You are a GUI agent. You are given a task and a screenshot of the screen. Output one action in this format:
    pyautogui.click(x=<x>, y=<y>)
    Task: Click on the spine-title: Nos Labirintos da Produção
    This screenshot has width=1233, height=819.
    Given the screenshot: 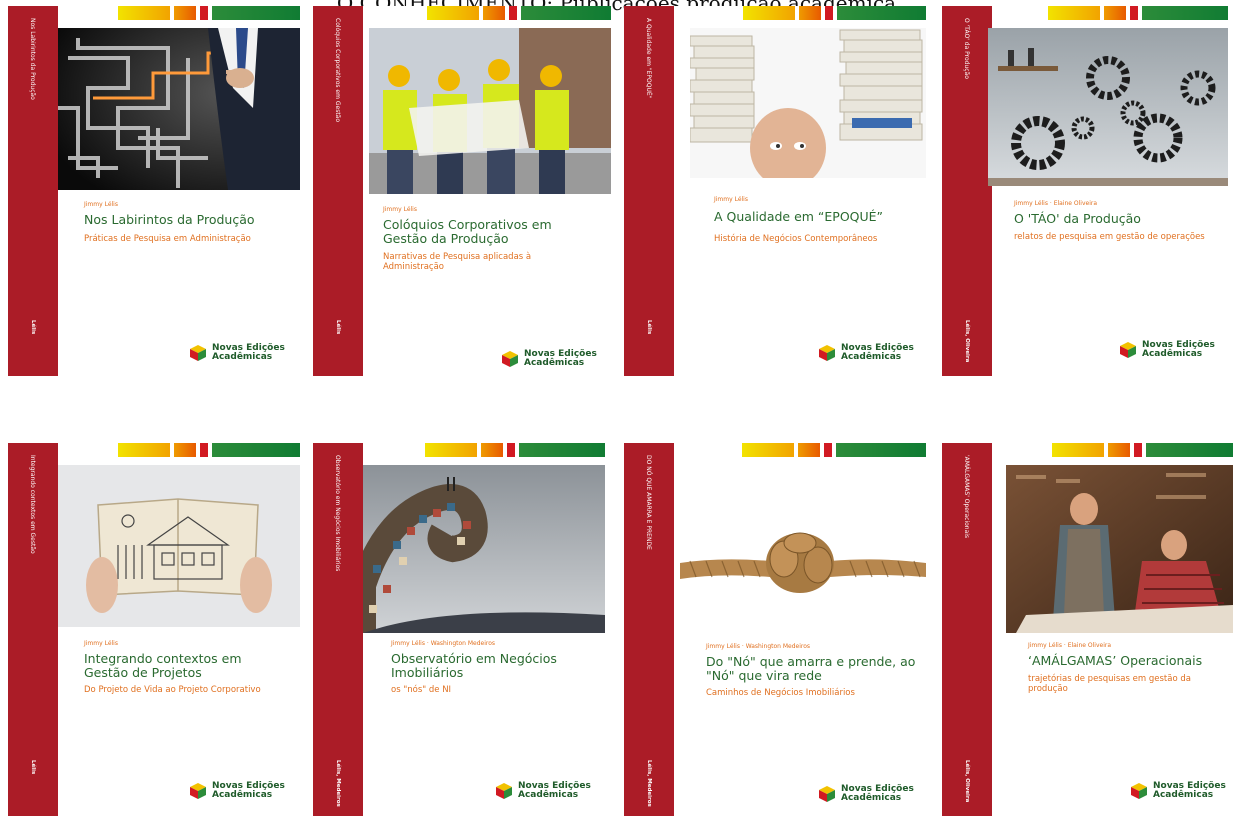 What is the action you would take?
    pyautogui.click(x=32, y=59)
    